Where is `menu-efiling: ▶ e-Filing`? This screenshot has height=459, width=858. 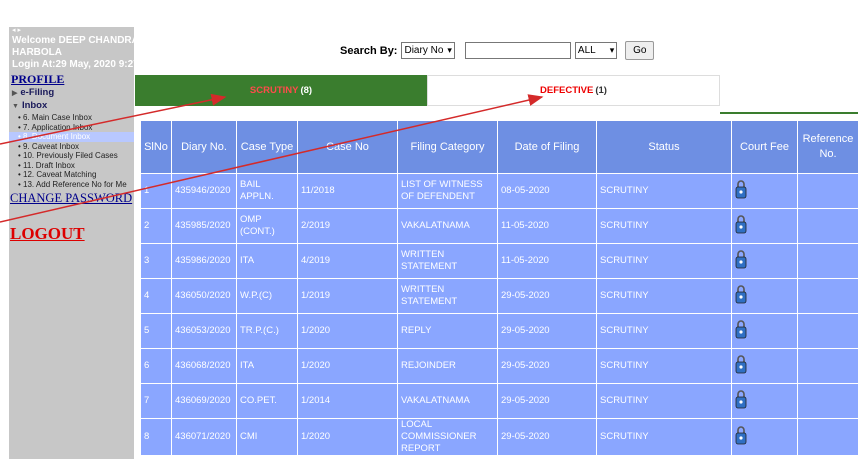
menu-efiling: ▶ e-Filing is located at coordinates (71, 93).